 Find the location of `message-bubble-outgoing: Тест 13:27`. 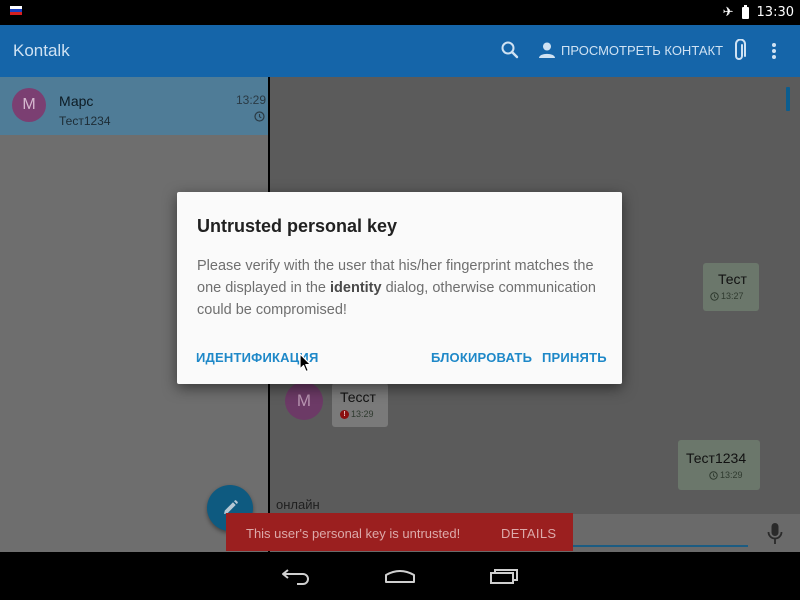

message-bubble-outgoing: Тест 13:27 is located at coordinates (731, 287).